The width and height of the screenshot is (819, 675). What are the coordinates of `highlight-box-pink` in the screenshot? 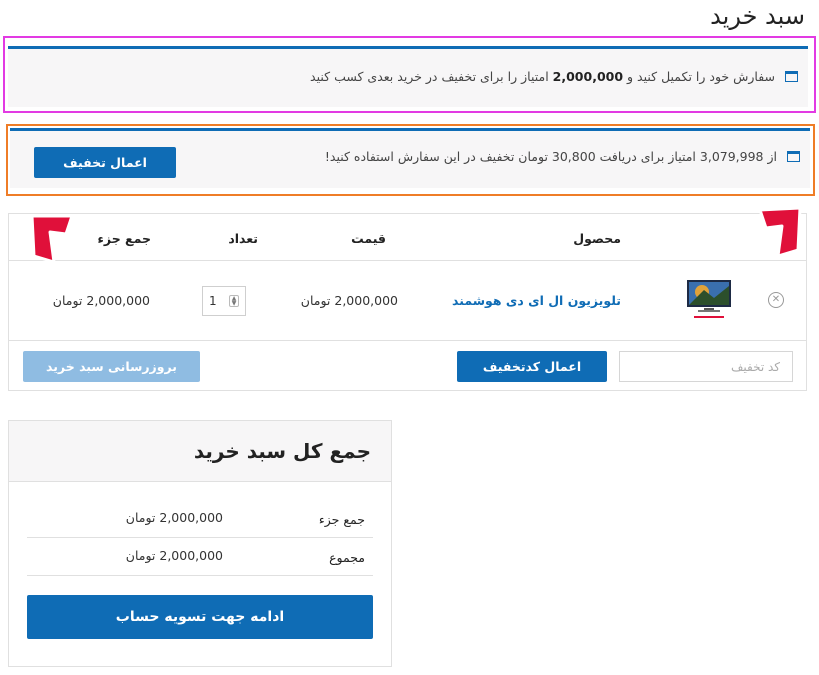 It's located at (409, 74).